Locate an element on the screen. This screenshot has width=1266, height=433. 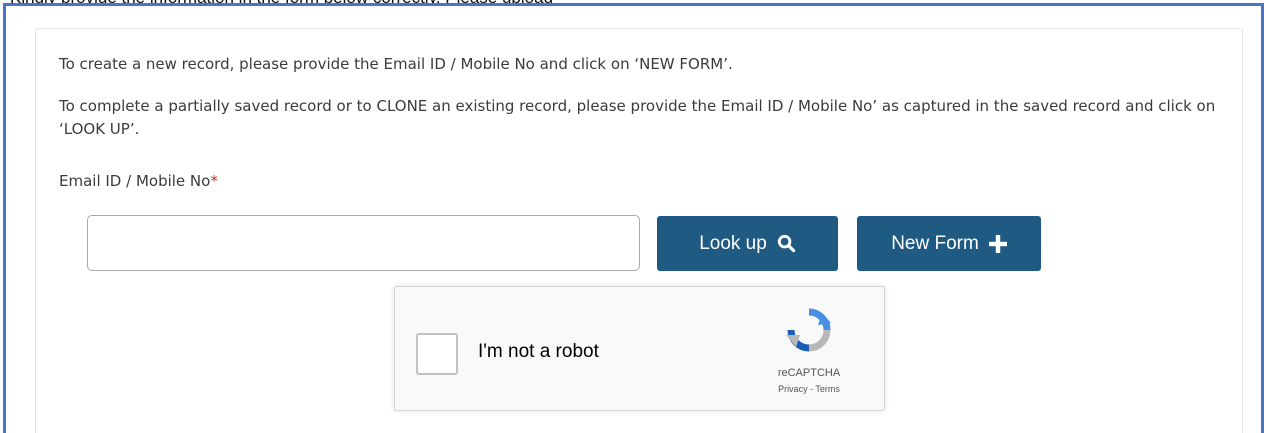
recaptcha-logo-icon is located at coordinates (808, 330).